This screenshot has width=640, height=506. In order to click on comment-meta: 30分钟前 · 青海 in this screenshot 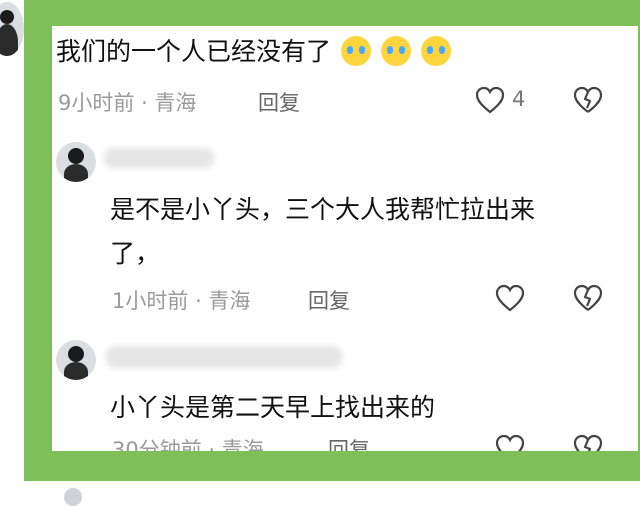, I will do `click(188, 442)`.